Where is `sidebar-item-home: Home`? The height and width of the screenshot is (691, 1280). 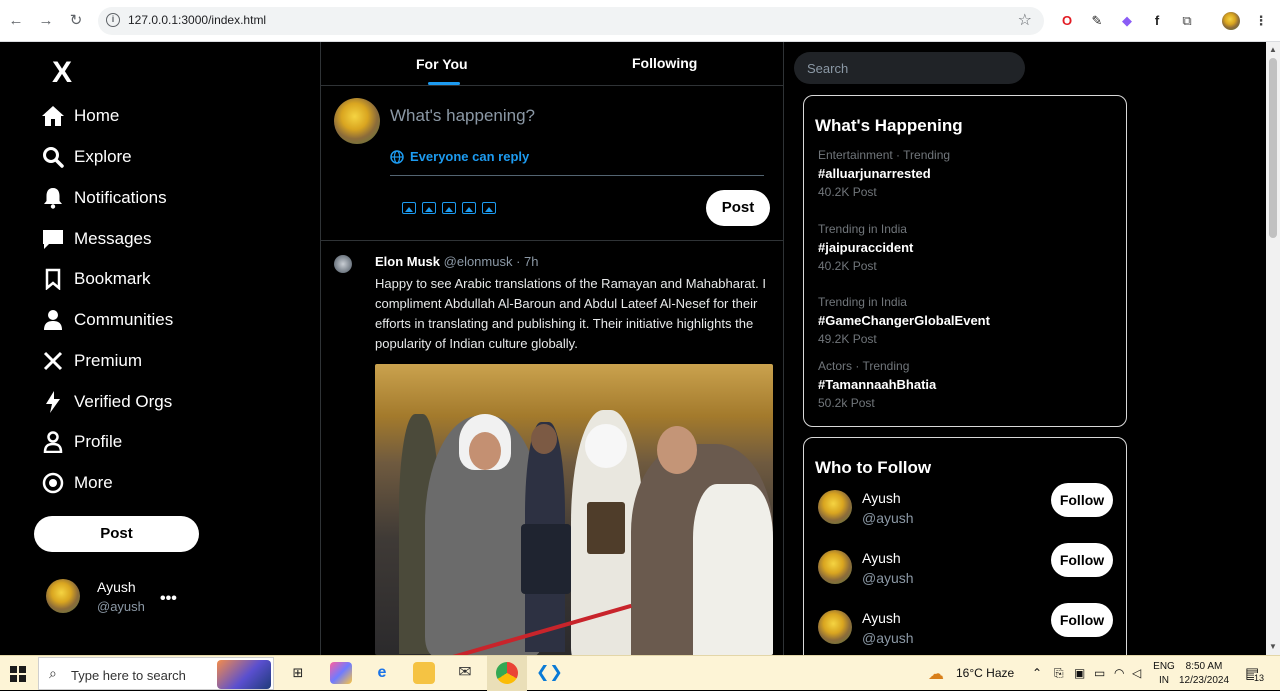
sidebar-item-home: Home is located at coordinates (79, 116).